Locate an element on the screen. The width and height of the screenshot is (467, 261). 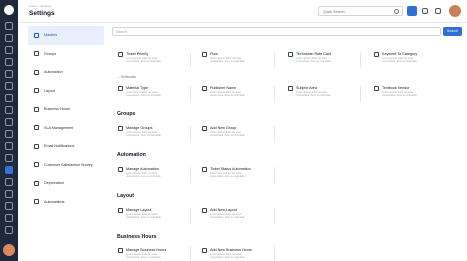
user-avatar is located at coordinates (9, 250).